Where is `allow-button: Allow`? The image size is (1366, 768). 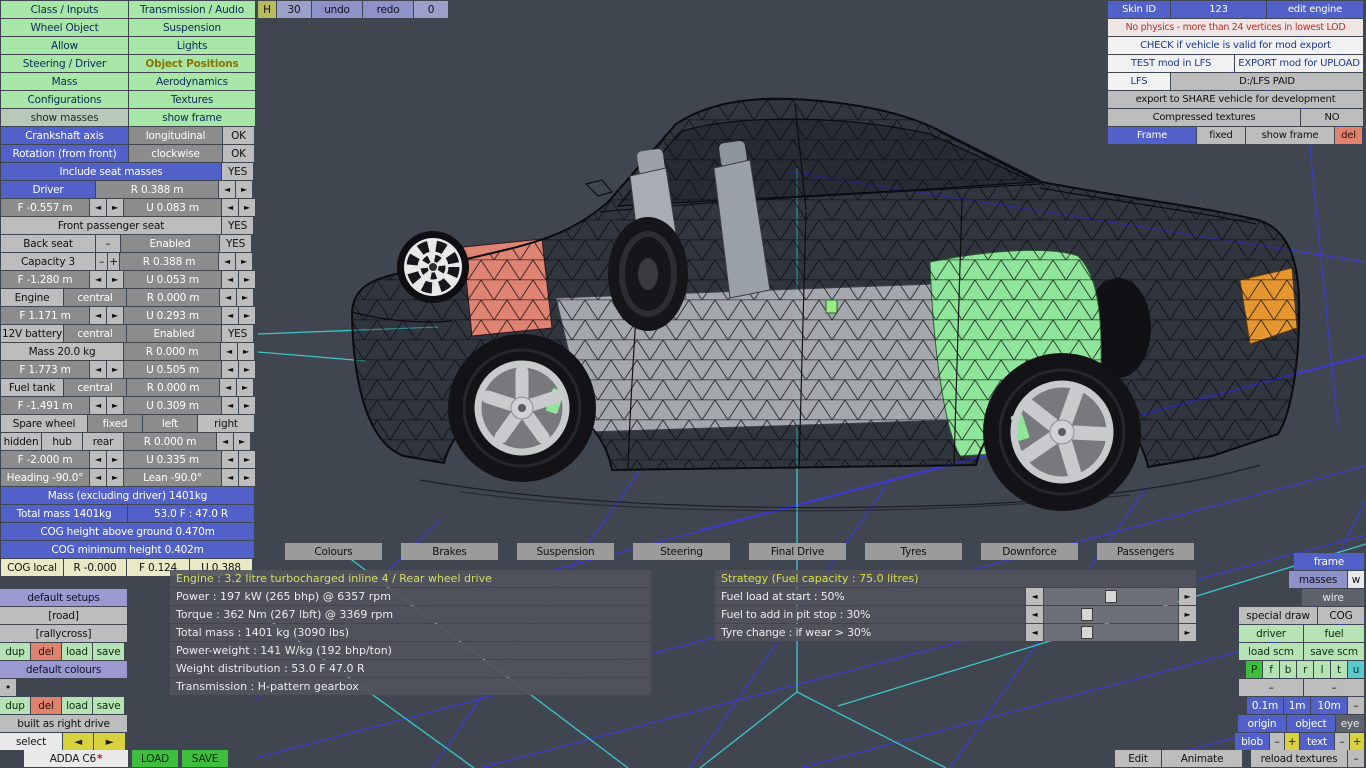 allow-button: Allow is located at coordinates (64, 45).